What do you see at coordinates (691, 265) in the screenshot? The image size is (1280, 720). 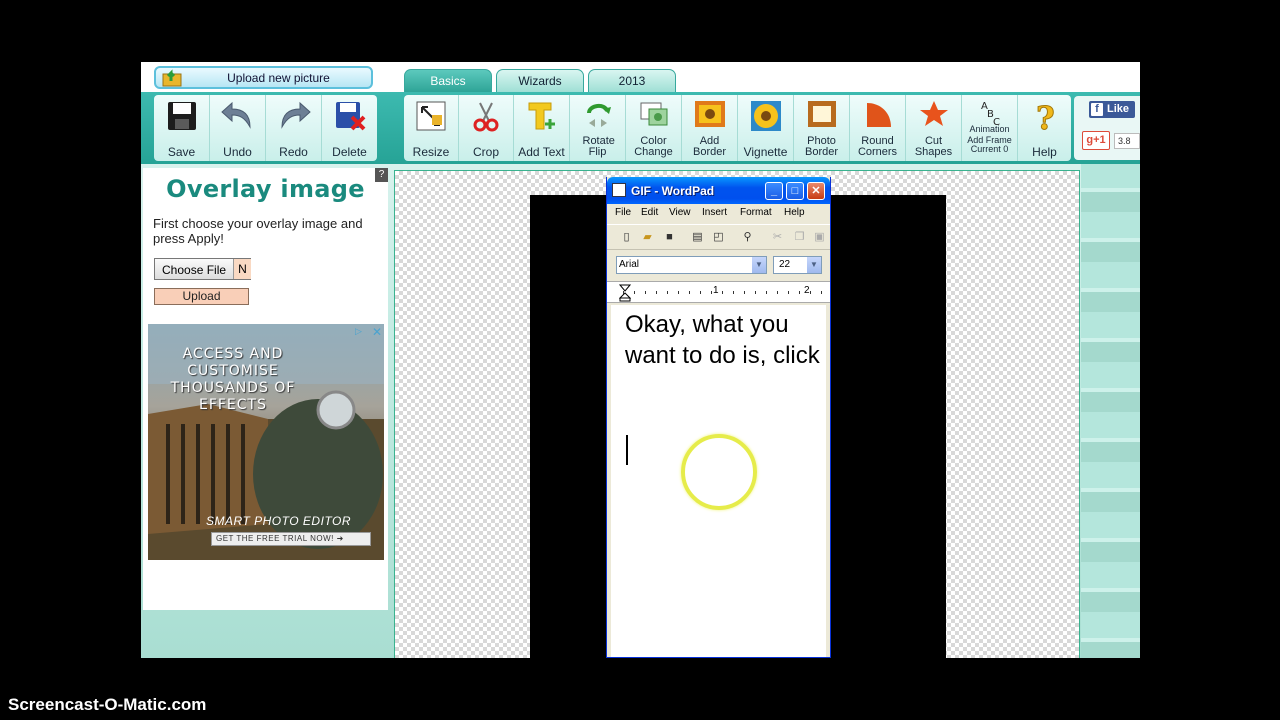 I see `font-select: Arial ▼` at bounding box center [691, 265].